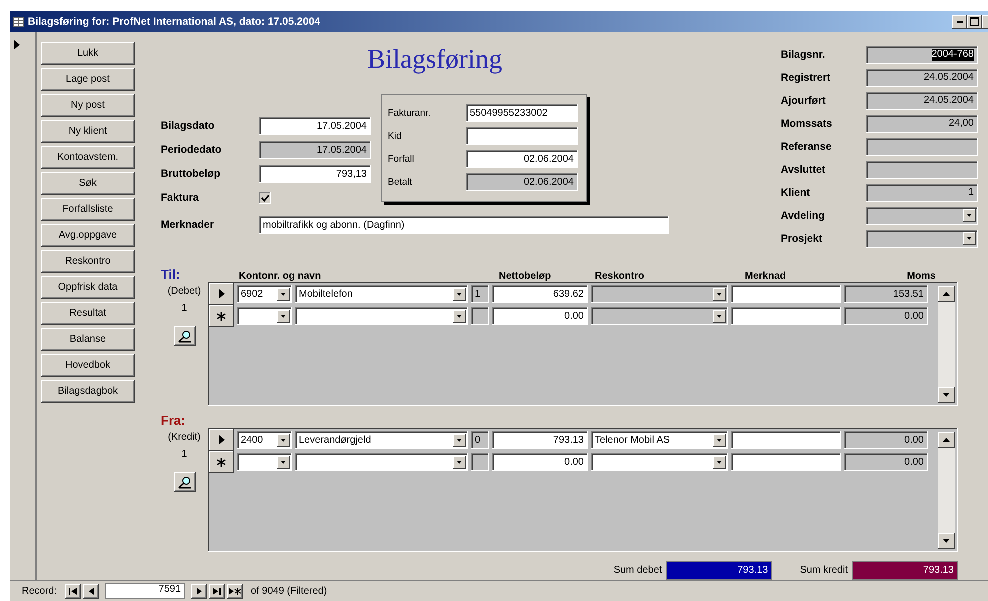 Image resolution: width=988 pixels, height=601 pixels. What do you see at coordinates (946, 541) in the screenshot?
I see `scroll-down-icon` at bounding box center [946, 541].